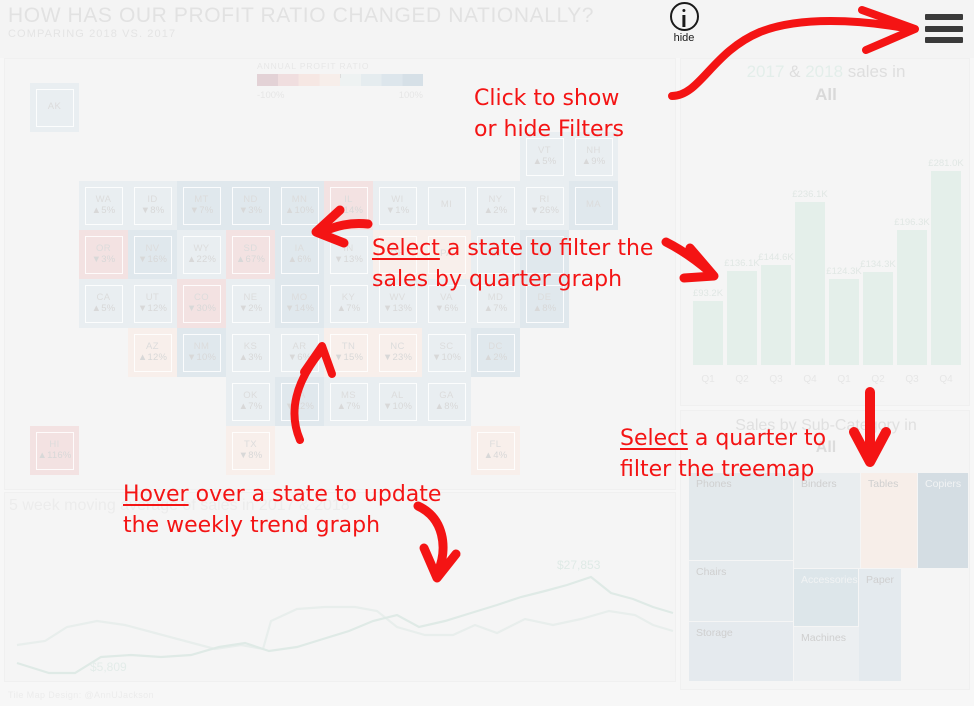 Image resolution: width=974 pixels, height=706 pixels. I want to click on state-tile-ky: KY ▲7%, so click(348, 303).